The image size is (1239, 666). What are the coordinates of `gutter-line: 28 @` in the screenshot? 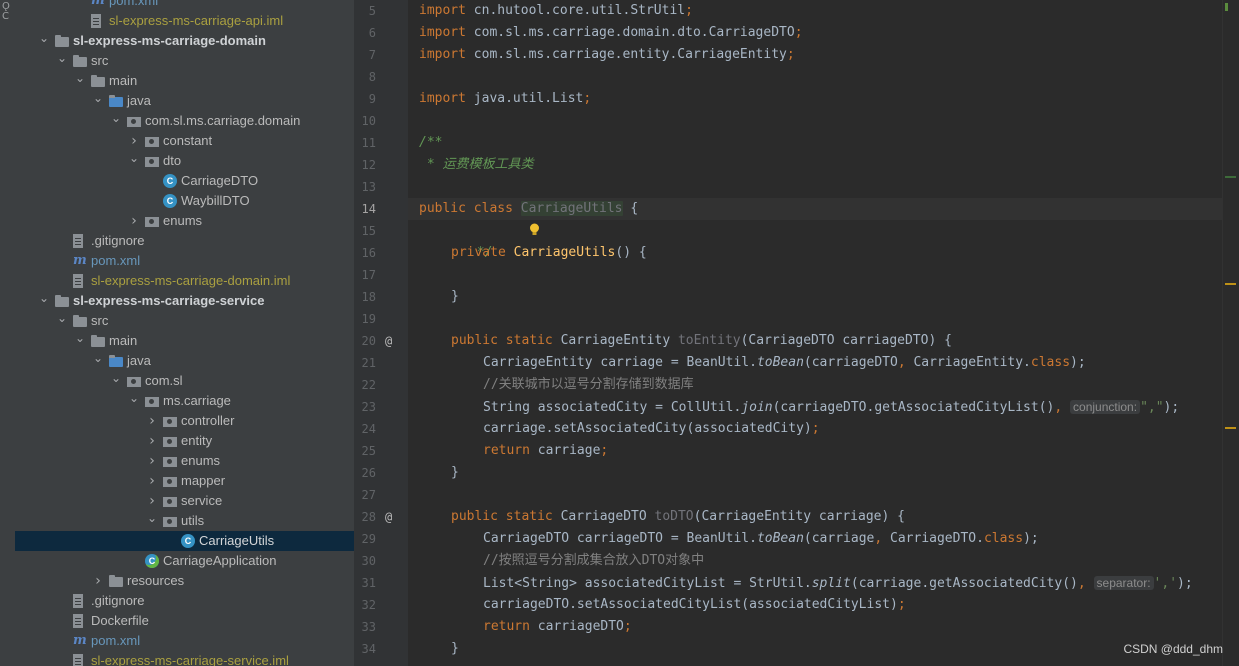 It's located at (385, 517).